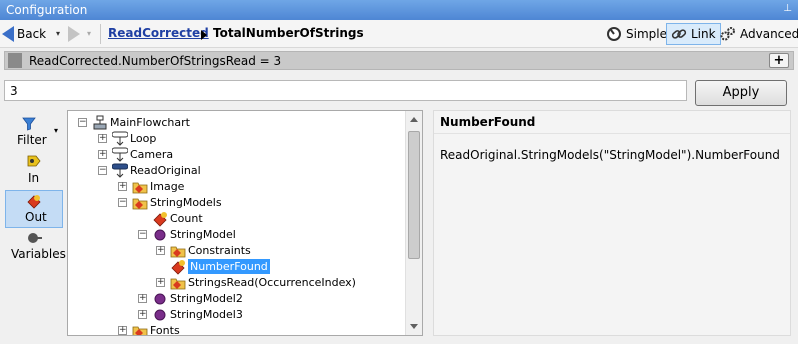  What do you see at coordinates (167, 186) in the screenshot?
I see `tree-item-label: Image` at bounding box center [167, 186].